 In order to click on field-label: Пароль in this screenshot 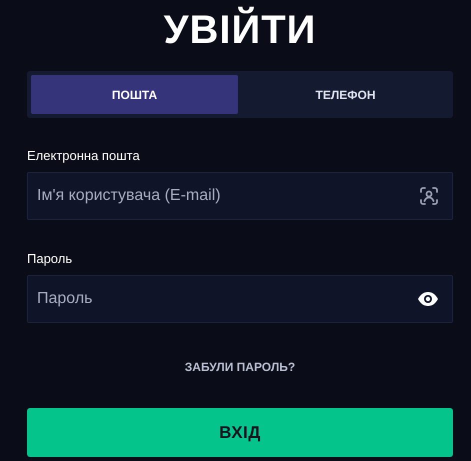, I will do `click(49, 259)`.